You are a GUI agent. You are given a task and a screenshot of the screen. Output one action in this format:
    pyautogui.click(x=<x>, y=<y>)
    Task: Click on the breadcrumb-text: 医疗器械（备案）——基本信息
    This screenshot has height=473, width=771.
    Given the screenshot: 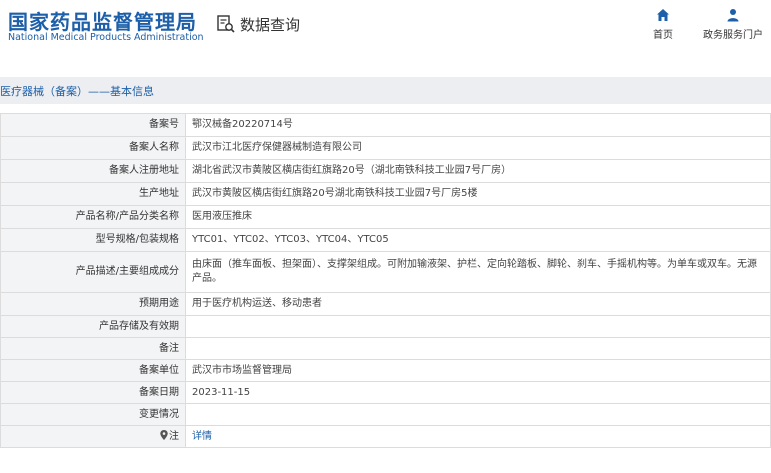 What is the action you would take?
    pyautogui.click(x=77, y=91)
    